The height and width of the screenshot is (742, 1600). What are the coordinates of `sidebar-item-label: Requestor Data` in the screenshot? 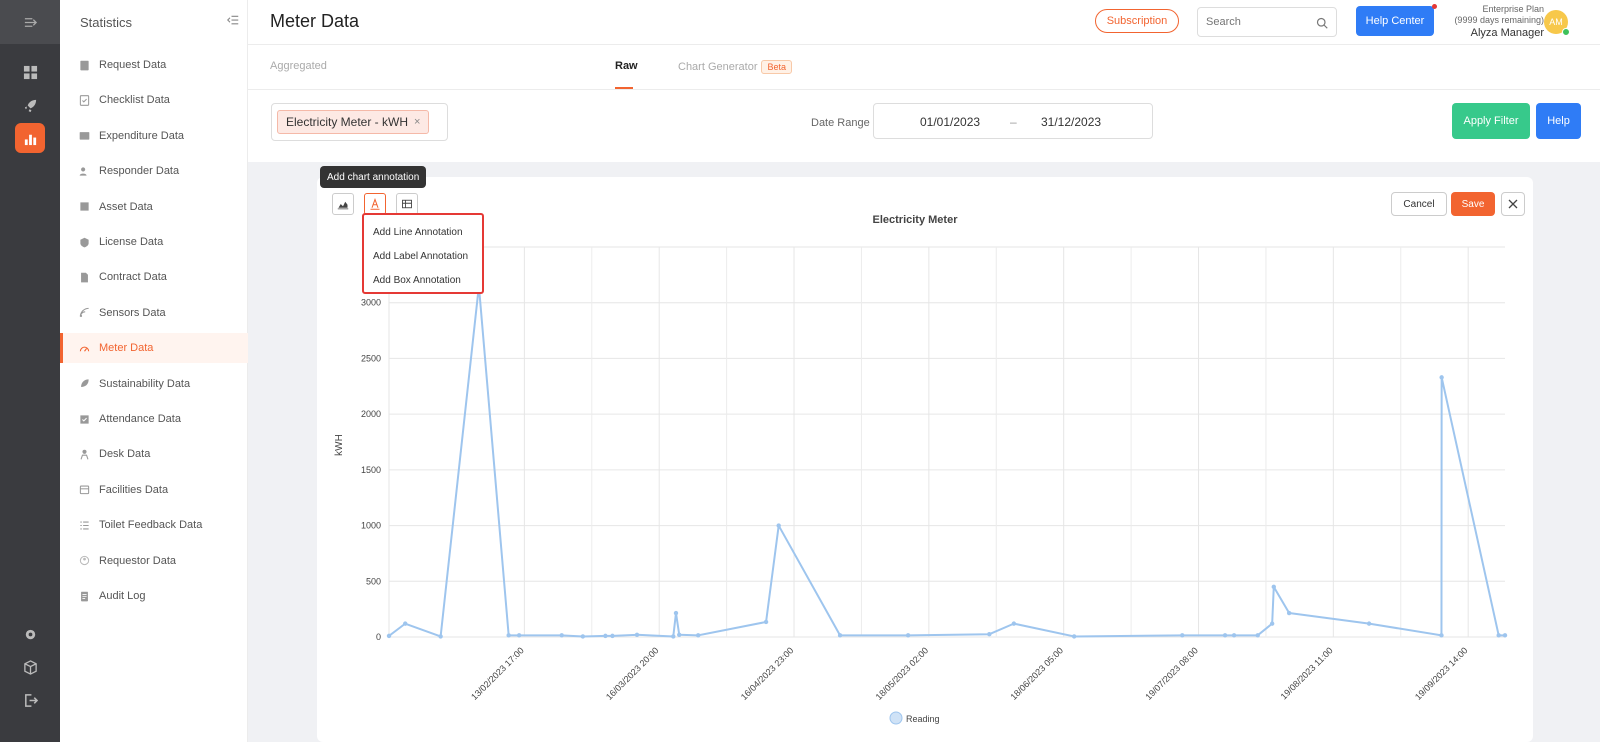 It's located at (138, 560).